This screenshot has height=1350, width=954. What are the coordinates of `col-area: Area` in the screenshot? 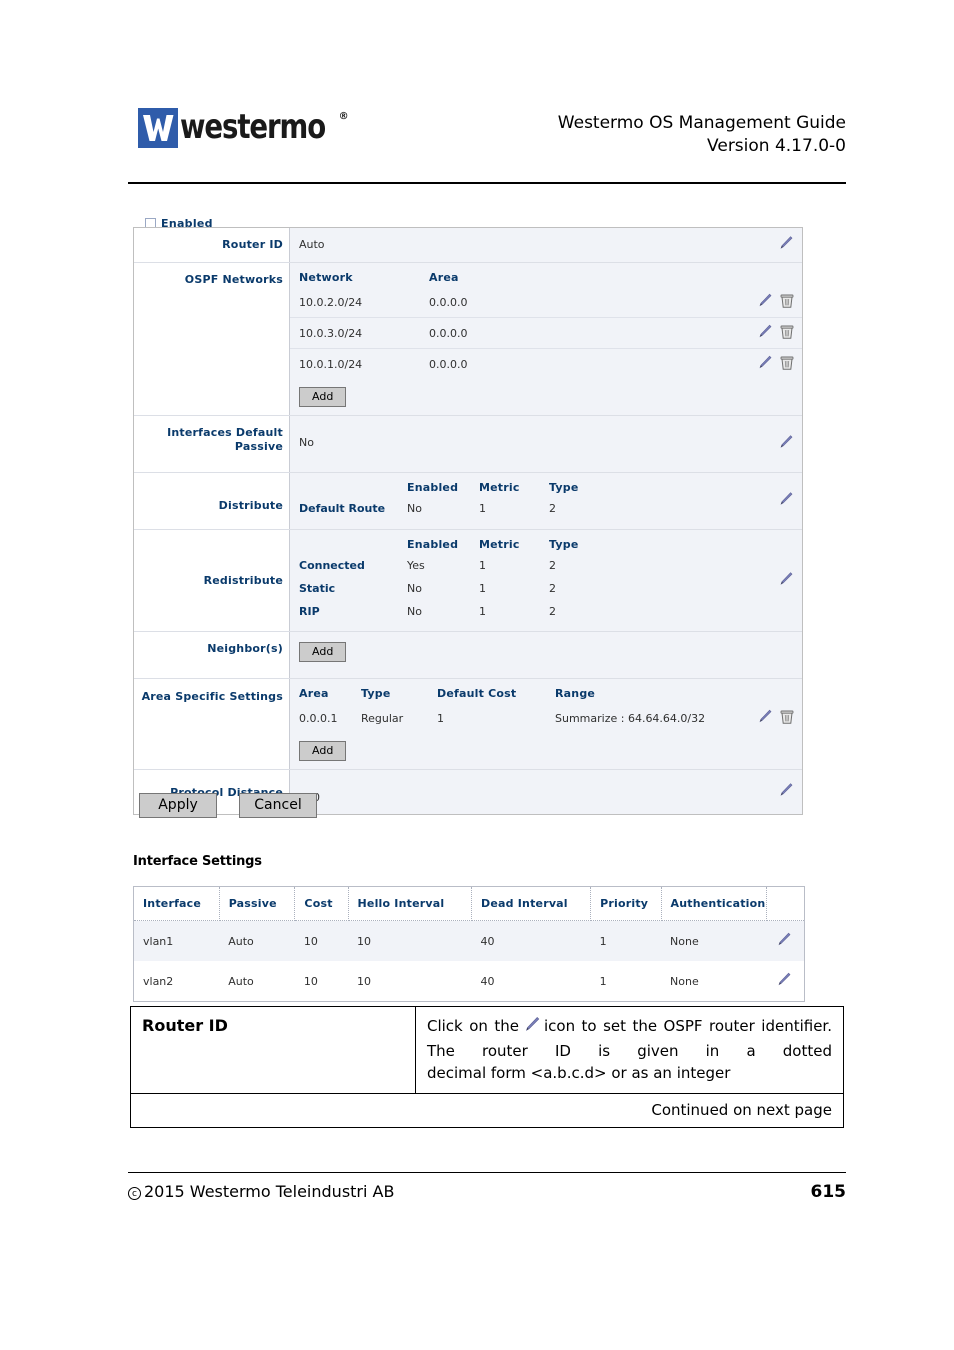 It's located at (314, 693).